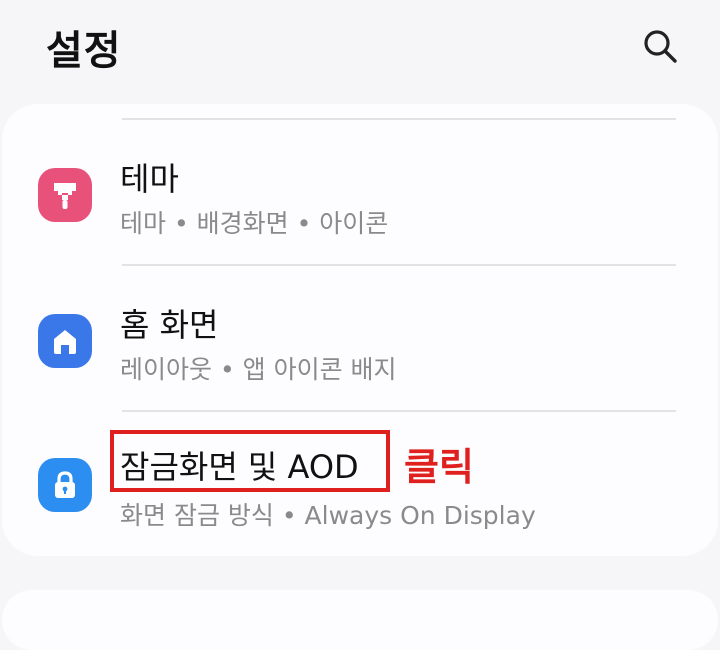 This screenshot has height=650, width=720. I want to click on page-title: 설정, so click(84, 51).